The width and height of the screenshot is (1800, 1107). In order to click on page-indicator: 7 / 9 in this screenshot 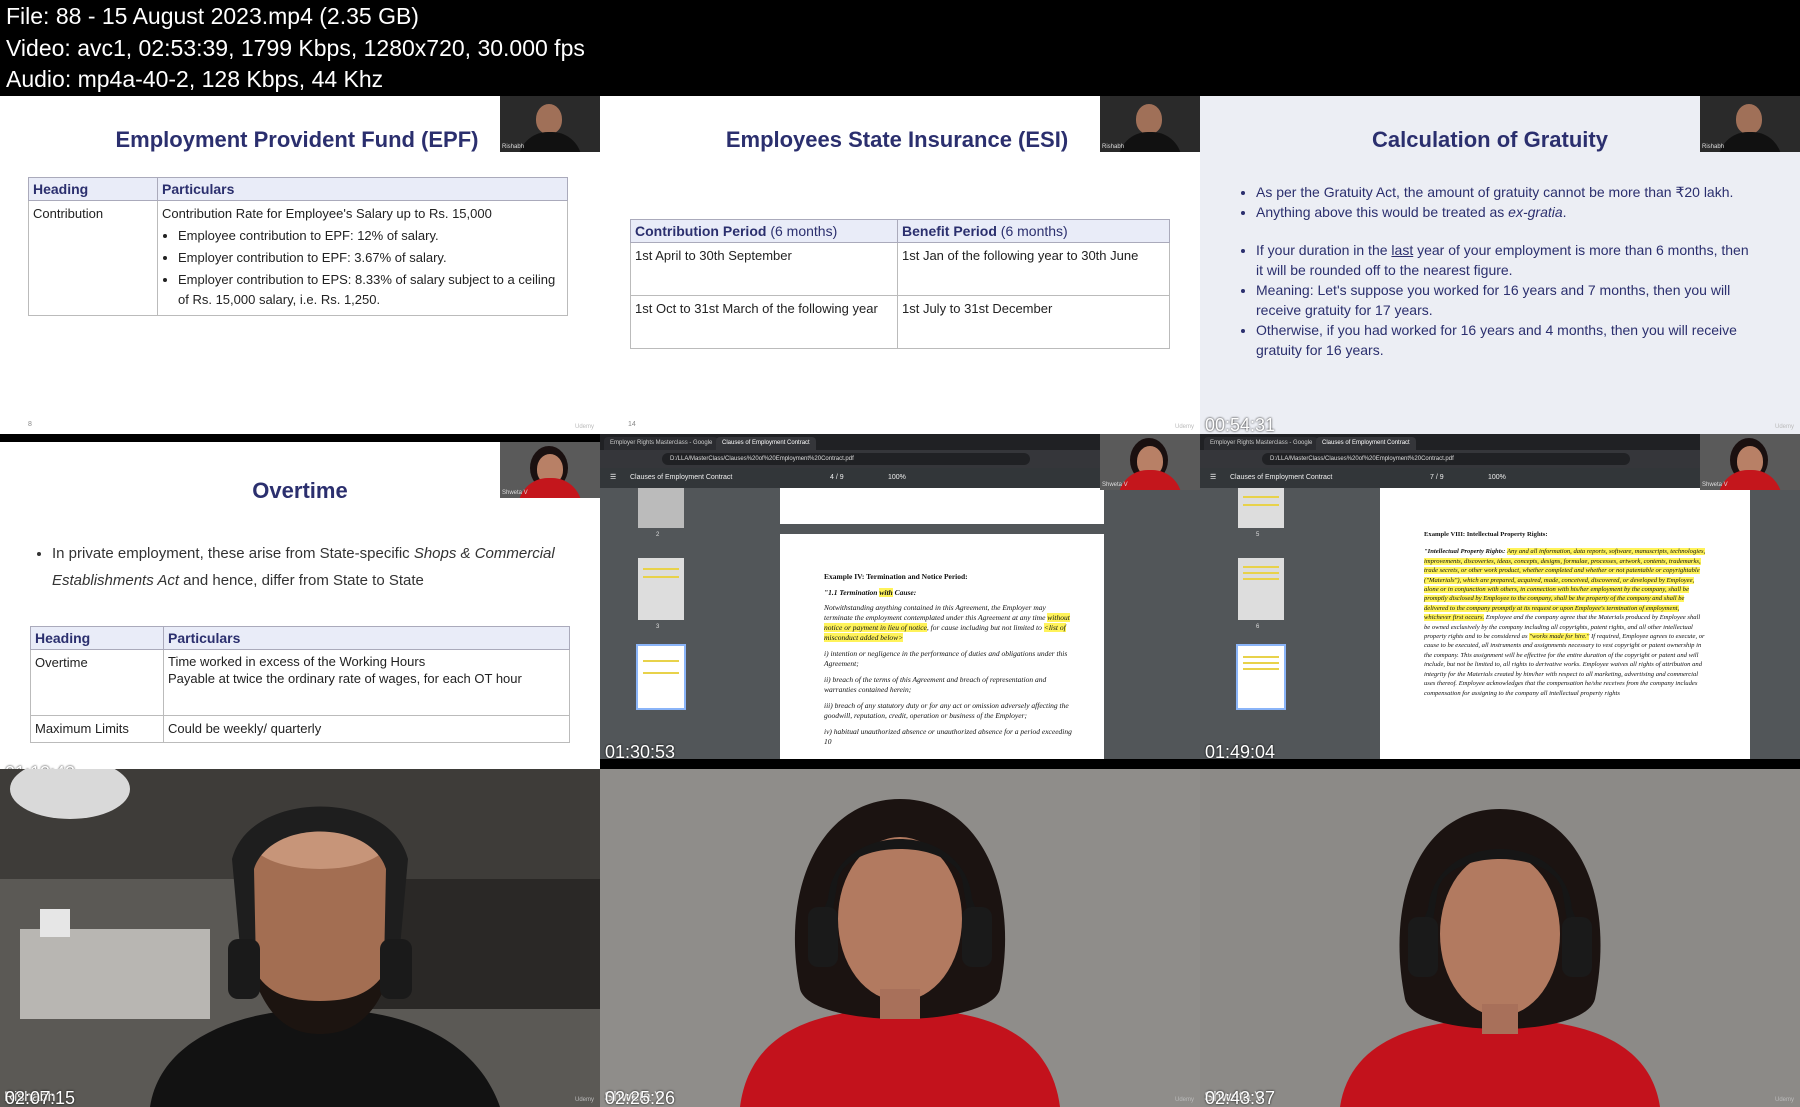, I will do `click(1437, 477)`.